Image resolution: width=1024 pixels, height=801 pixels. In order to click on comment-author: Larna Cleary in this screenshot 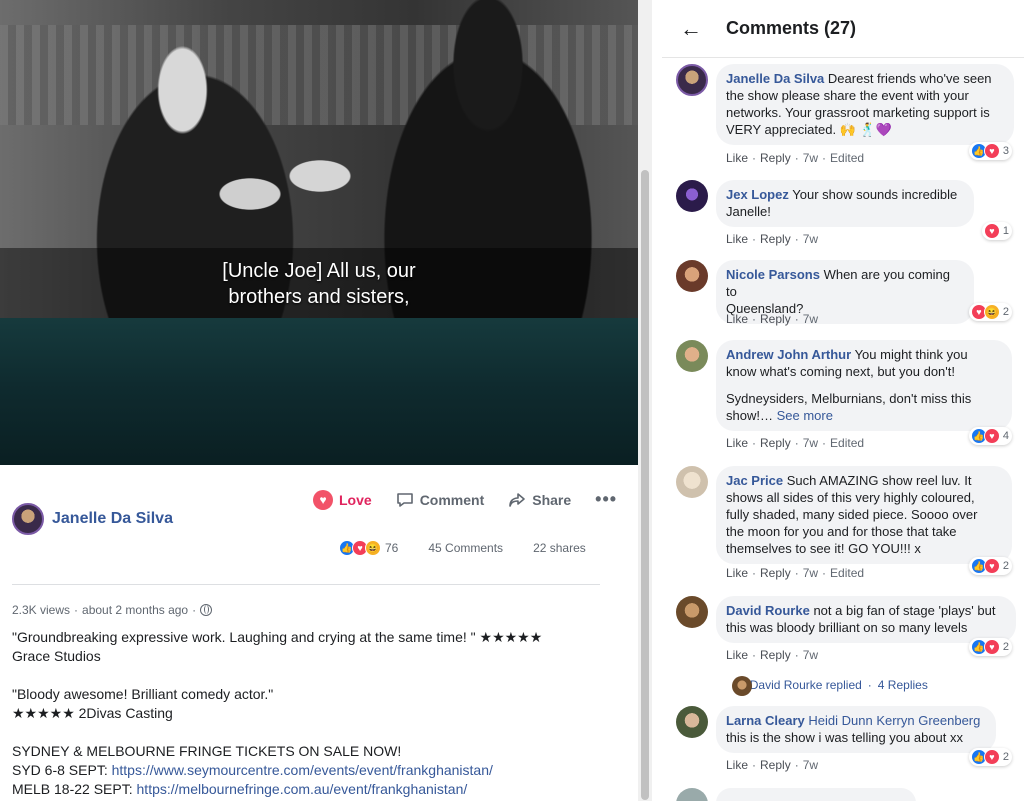, I will do `click(765, 720)`.